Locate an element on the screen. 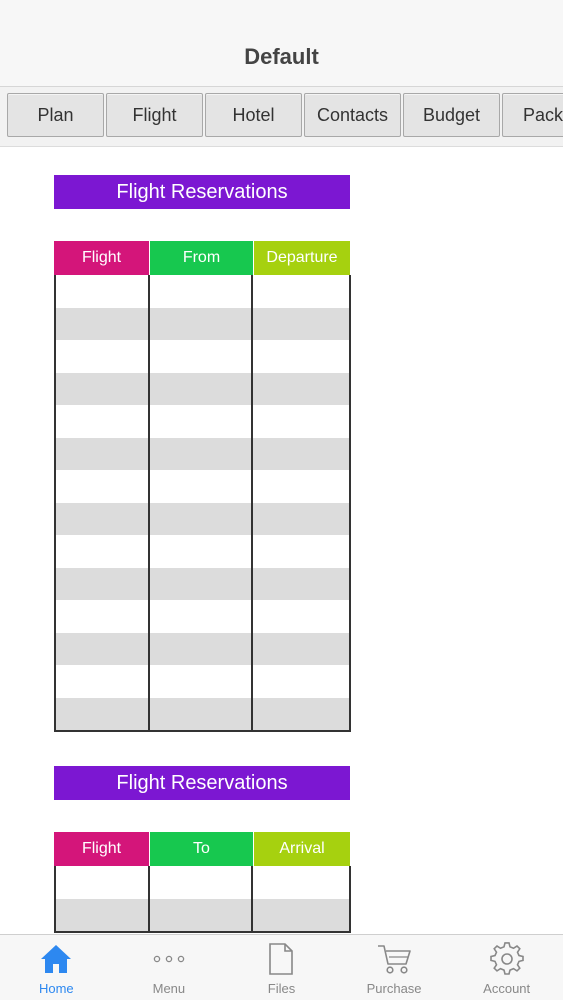 Image resolution: width=563 pixels, height=1000 pixels. tab-label: Account is located at coordinates (507, 988).